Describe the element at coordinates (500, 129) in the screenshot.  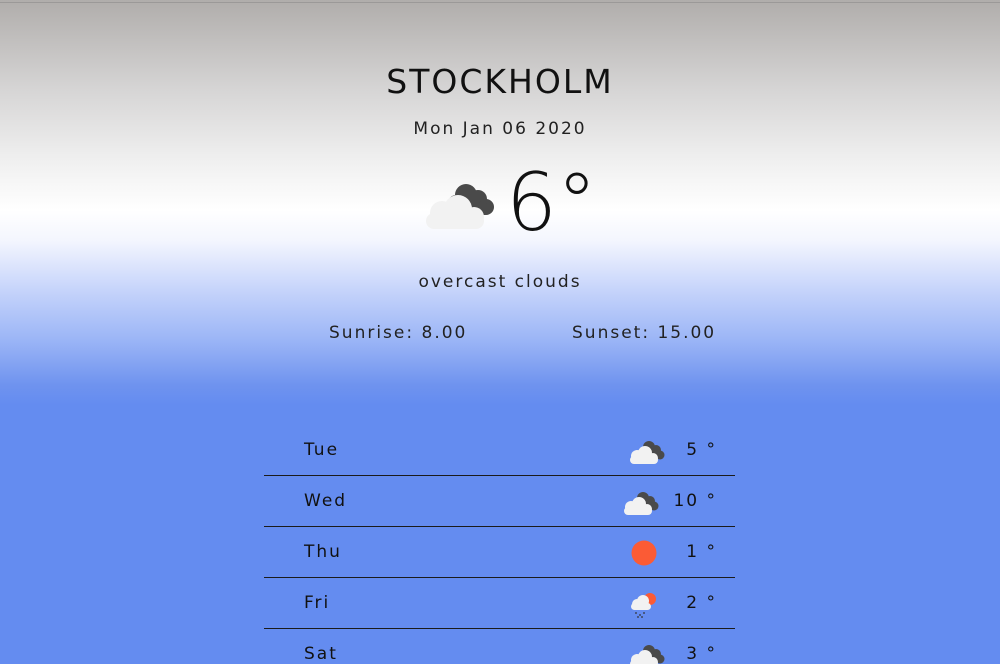
I see `current-date: Mon Jan 06 2020` at that location.